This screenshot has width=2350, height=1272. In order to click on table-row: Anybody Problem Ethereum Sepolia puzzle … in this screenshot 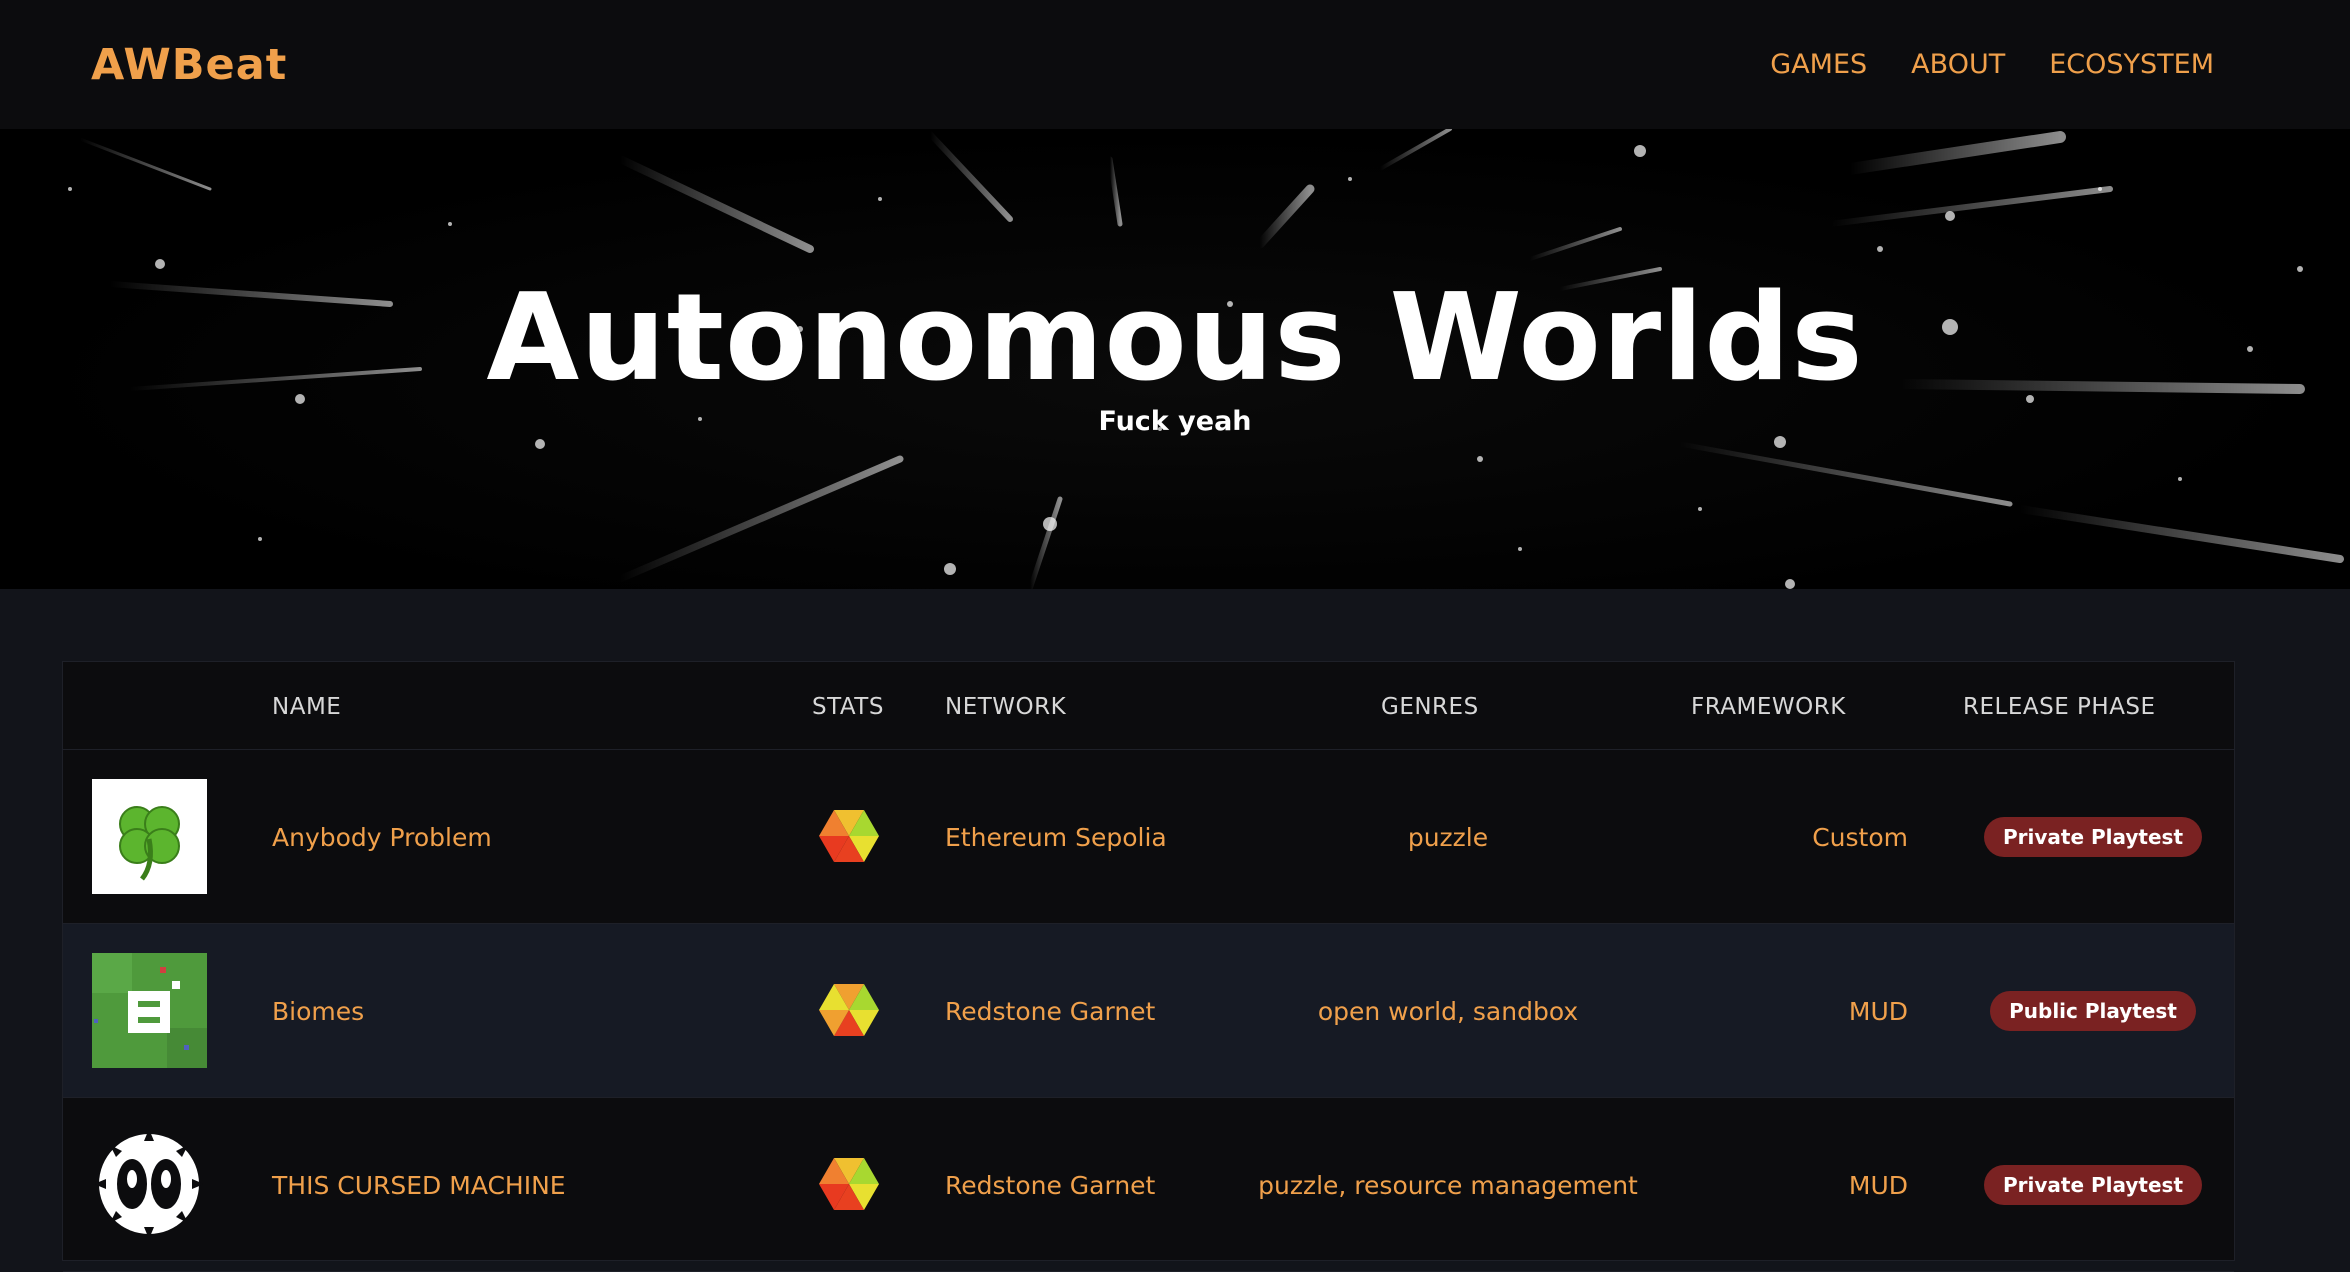, I will do `click(1148, 837)`.